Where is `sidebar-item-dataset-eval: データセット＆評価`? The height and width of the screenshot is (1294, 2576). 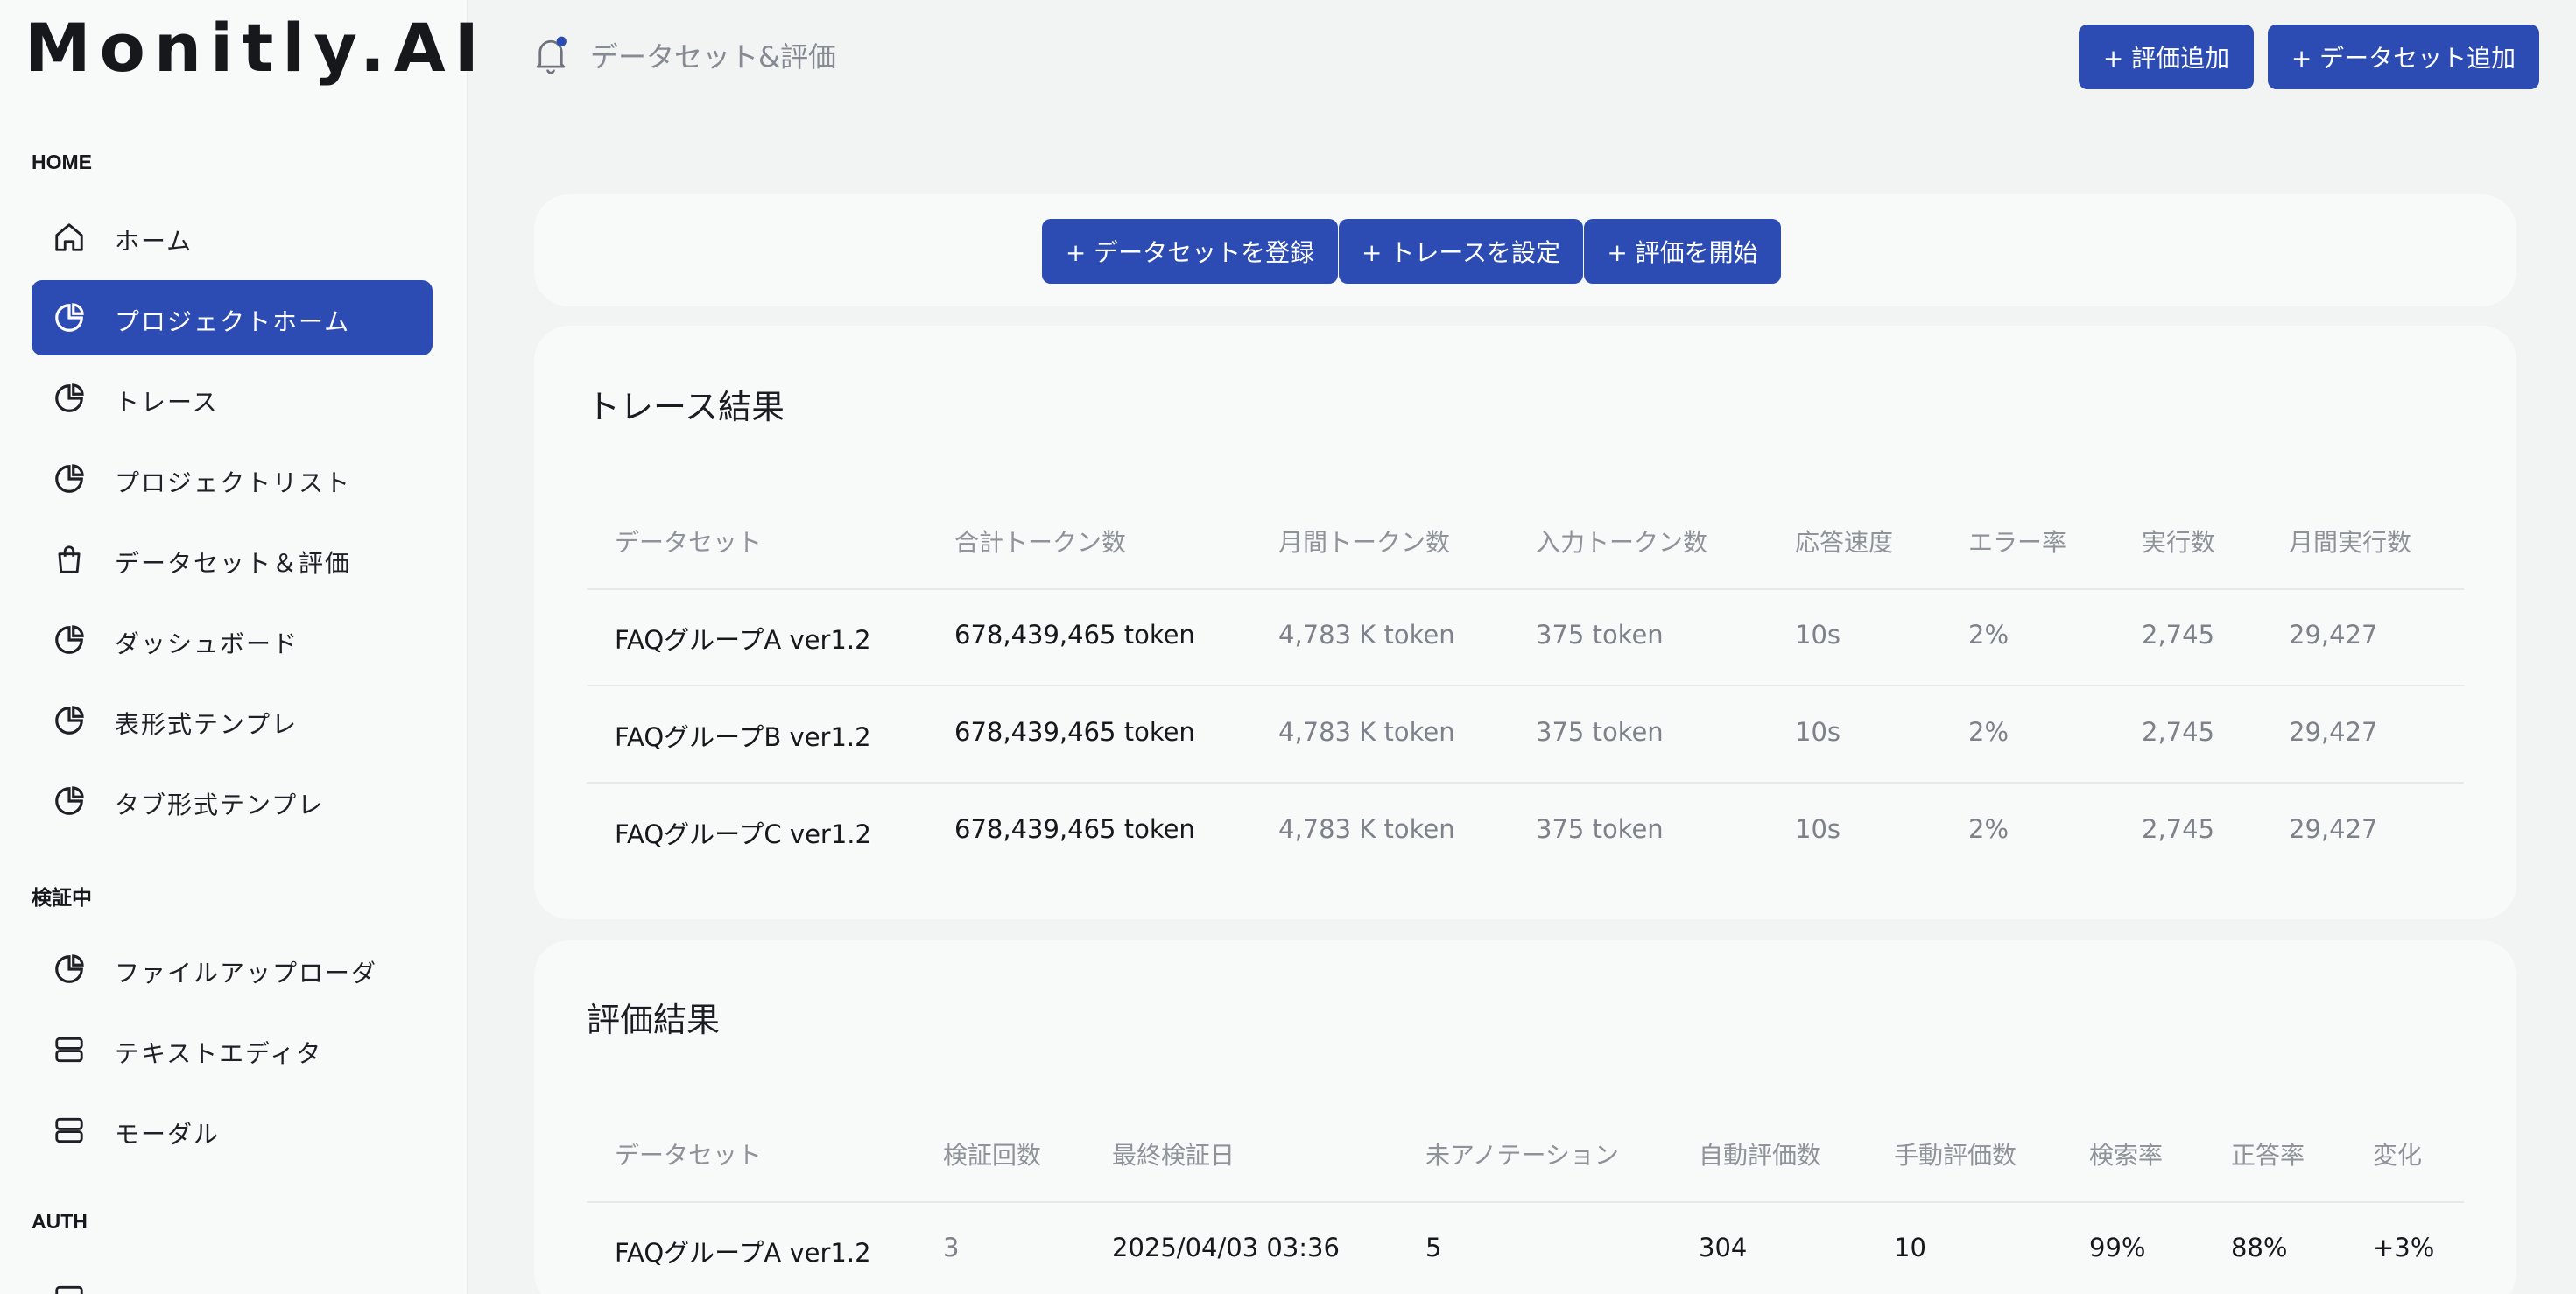 sidebar-item-dataset-eval: データセット＆評価 is located at coordinates (232, 559).